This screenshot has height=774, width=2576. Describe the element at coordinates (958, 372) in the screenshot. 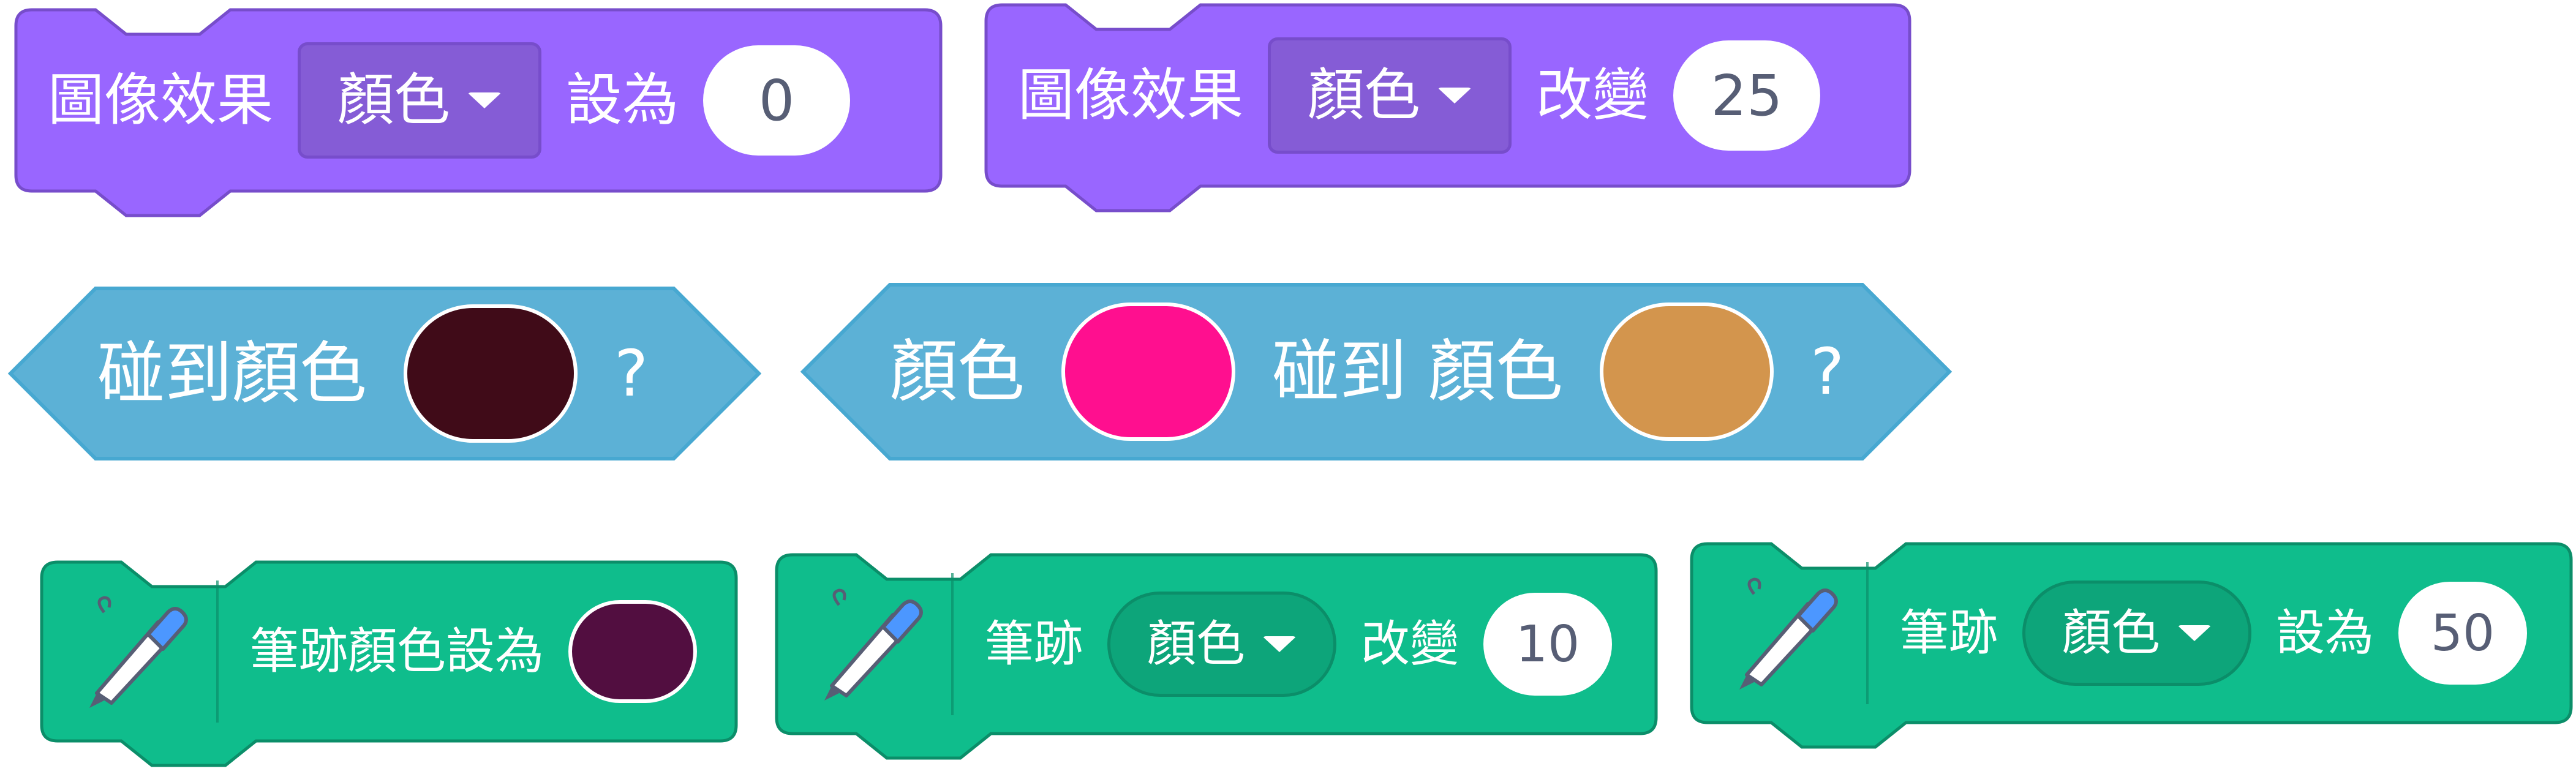

I see `block-label-1: 顏色` at that location.